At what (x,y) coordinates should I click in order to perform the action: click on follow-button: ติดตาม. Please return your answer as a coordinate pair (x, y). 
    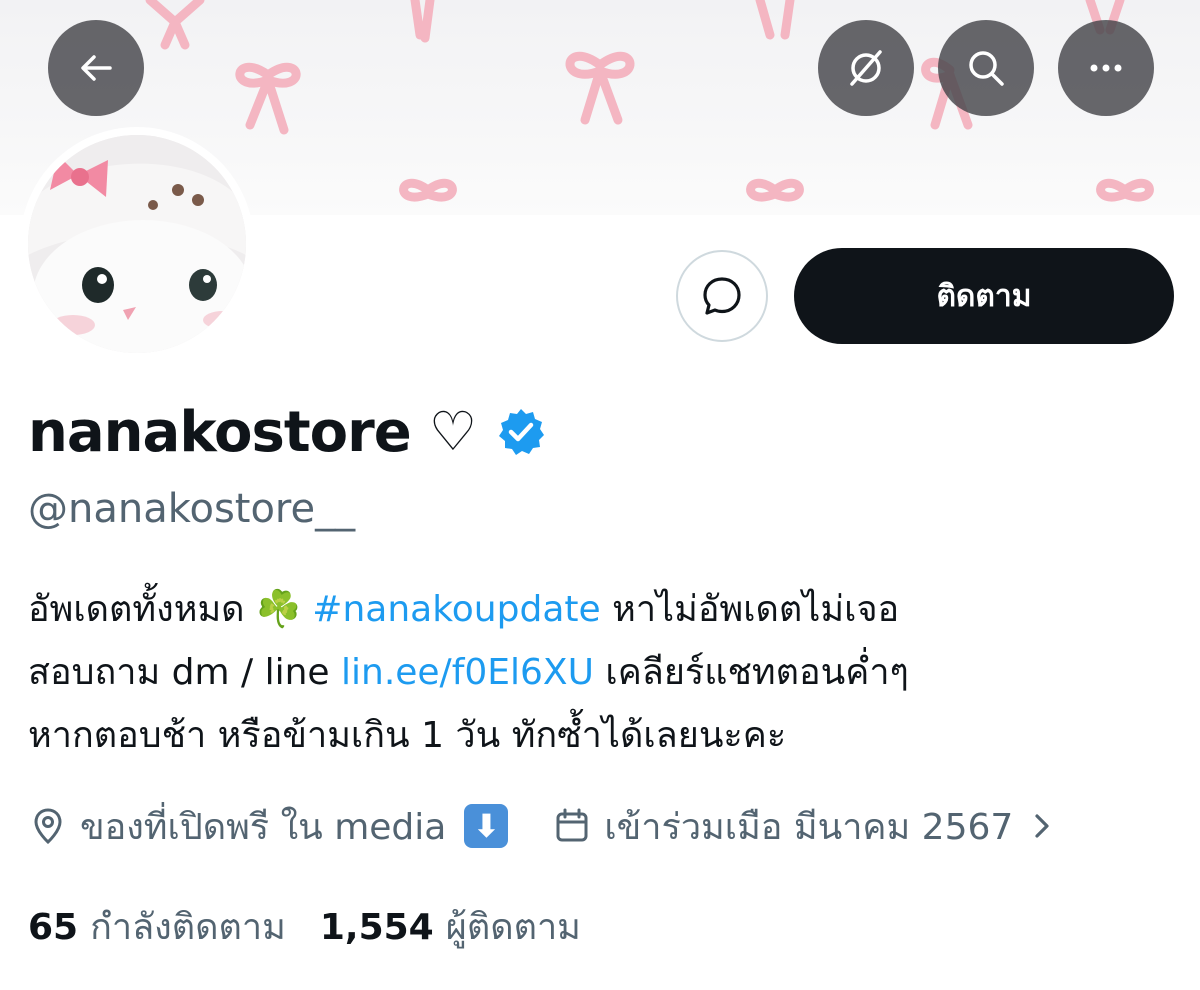
    Looking at the image, I should click on (984, 296).